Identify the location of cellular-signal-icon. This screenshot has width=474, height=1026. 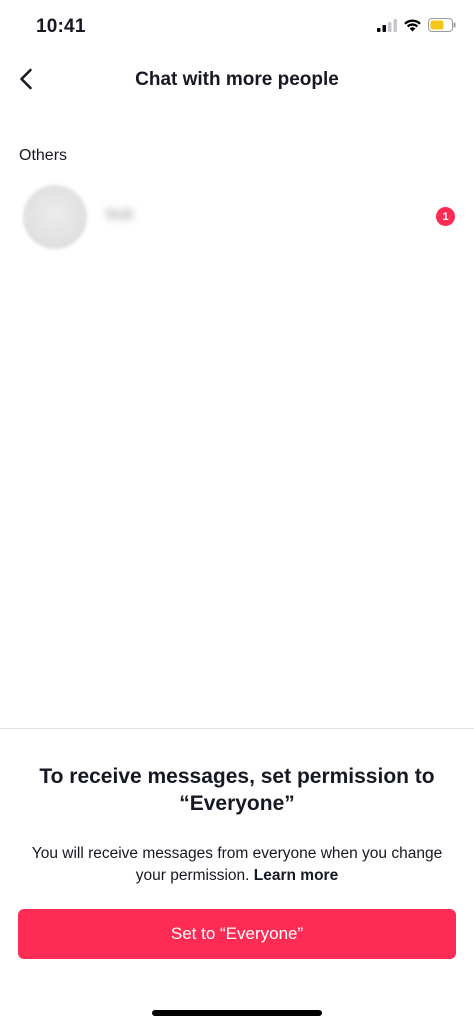
(387, 27).